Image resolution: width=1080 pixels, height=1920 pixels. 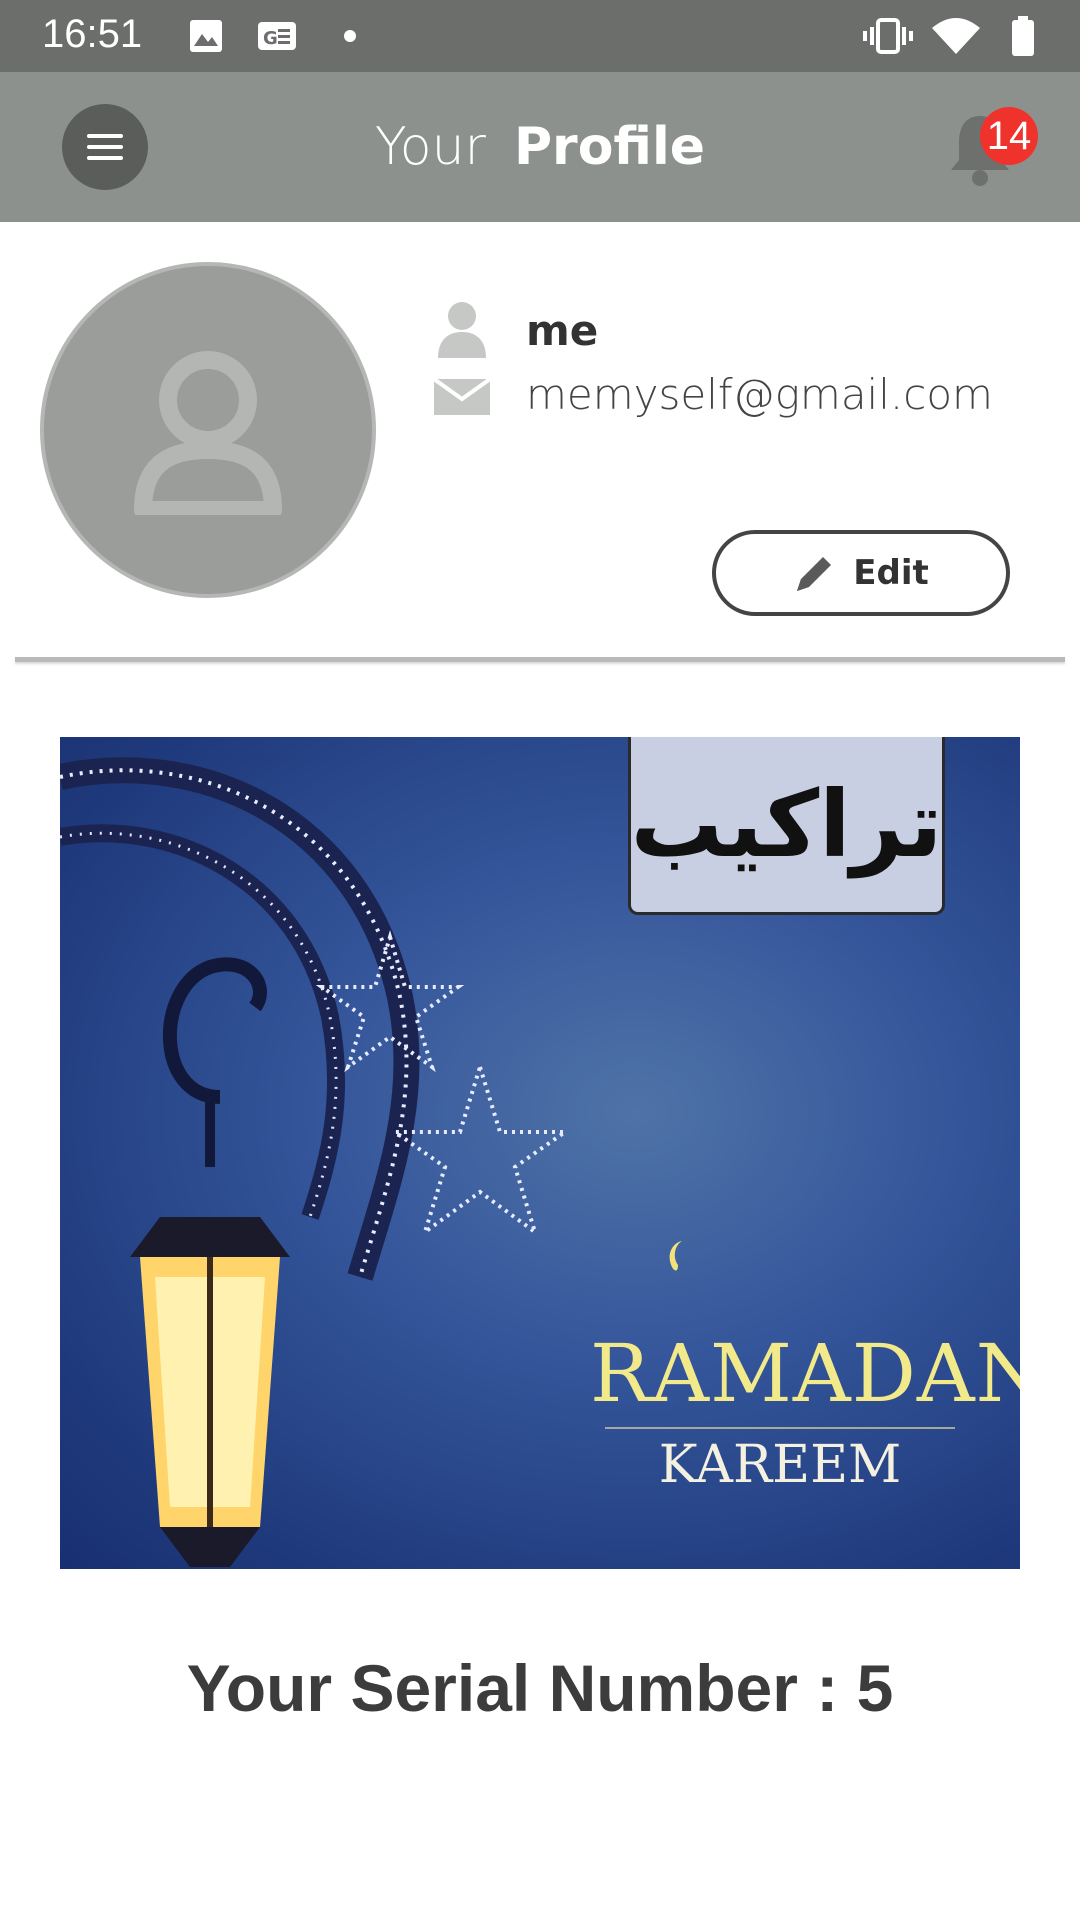 What do you see at coordinates (1023, 36) in the screenshot?
I see `battery-icon` at bounding box center [1023, 36].